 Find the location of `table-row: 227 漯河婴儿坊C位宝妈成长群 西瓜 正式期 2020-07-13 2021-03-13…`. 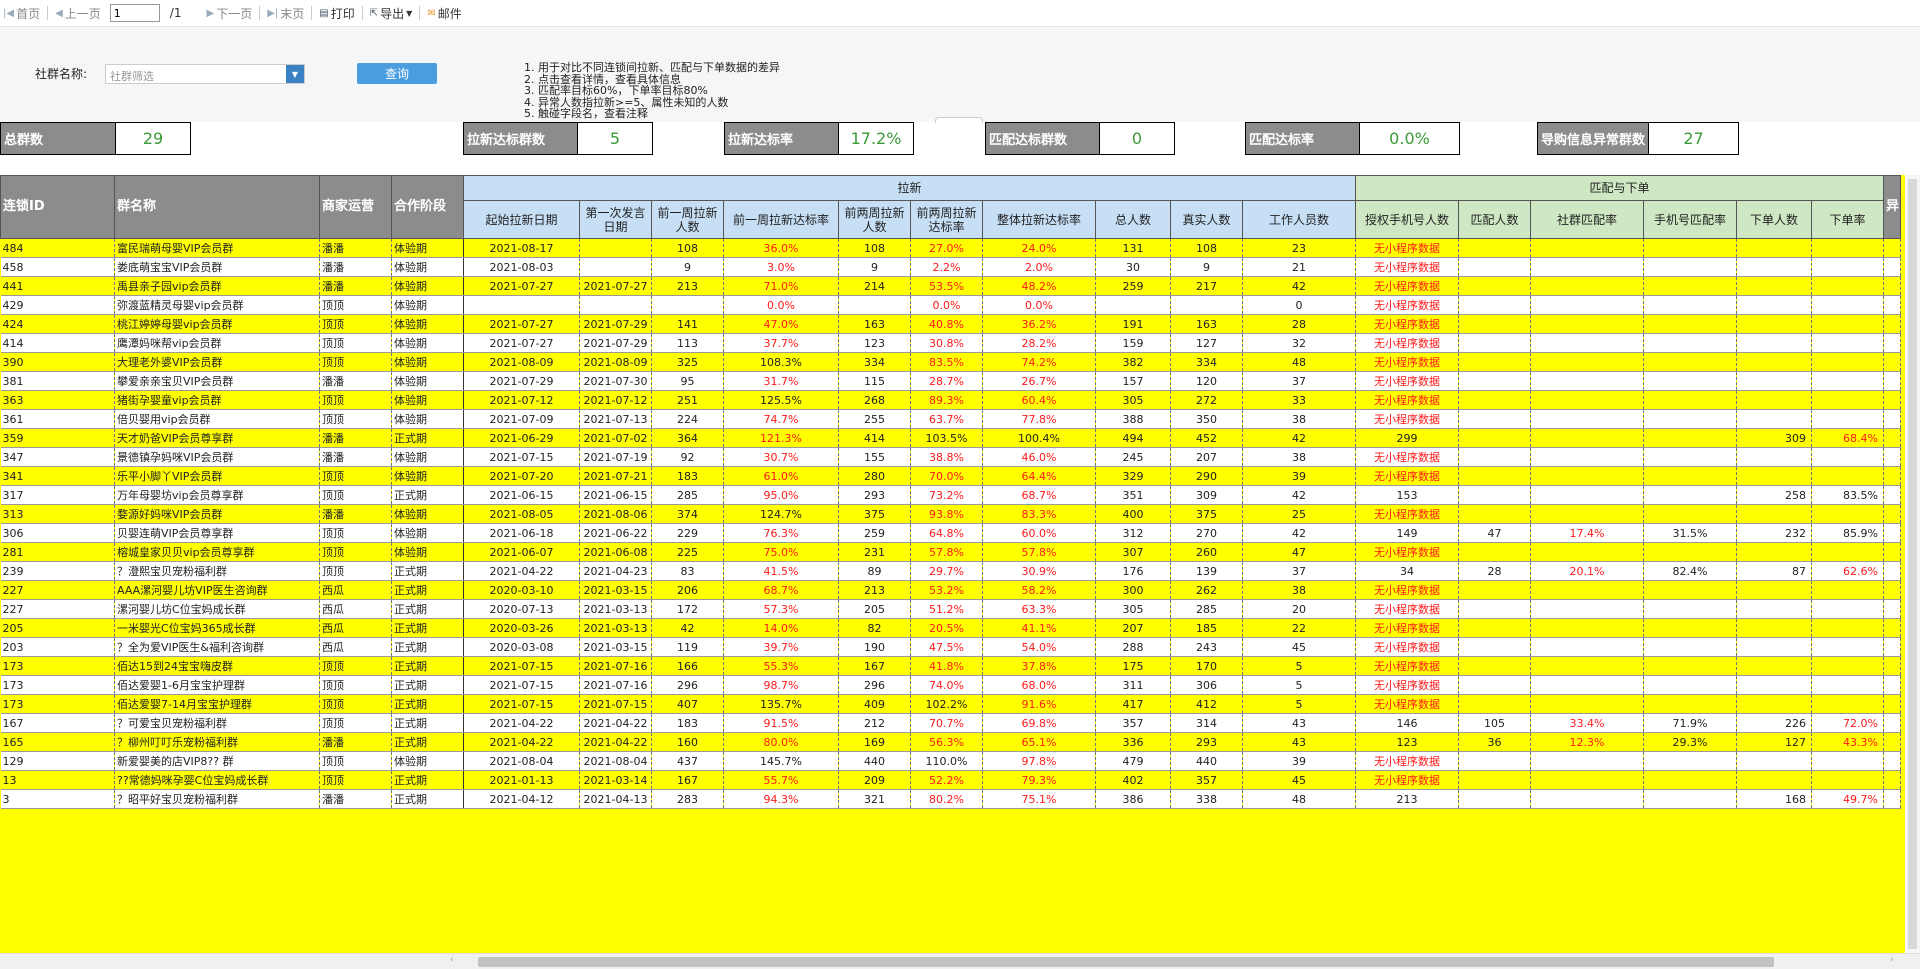

table-row: 227 漯河婴儿坊C位宝妈成长群 西瓜 正式期 2020-07-13 2021-03-13… is located at coordinates (951, 609).